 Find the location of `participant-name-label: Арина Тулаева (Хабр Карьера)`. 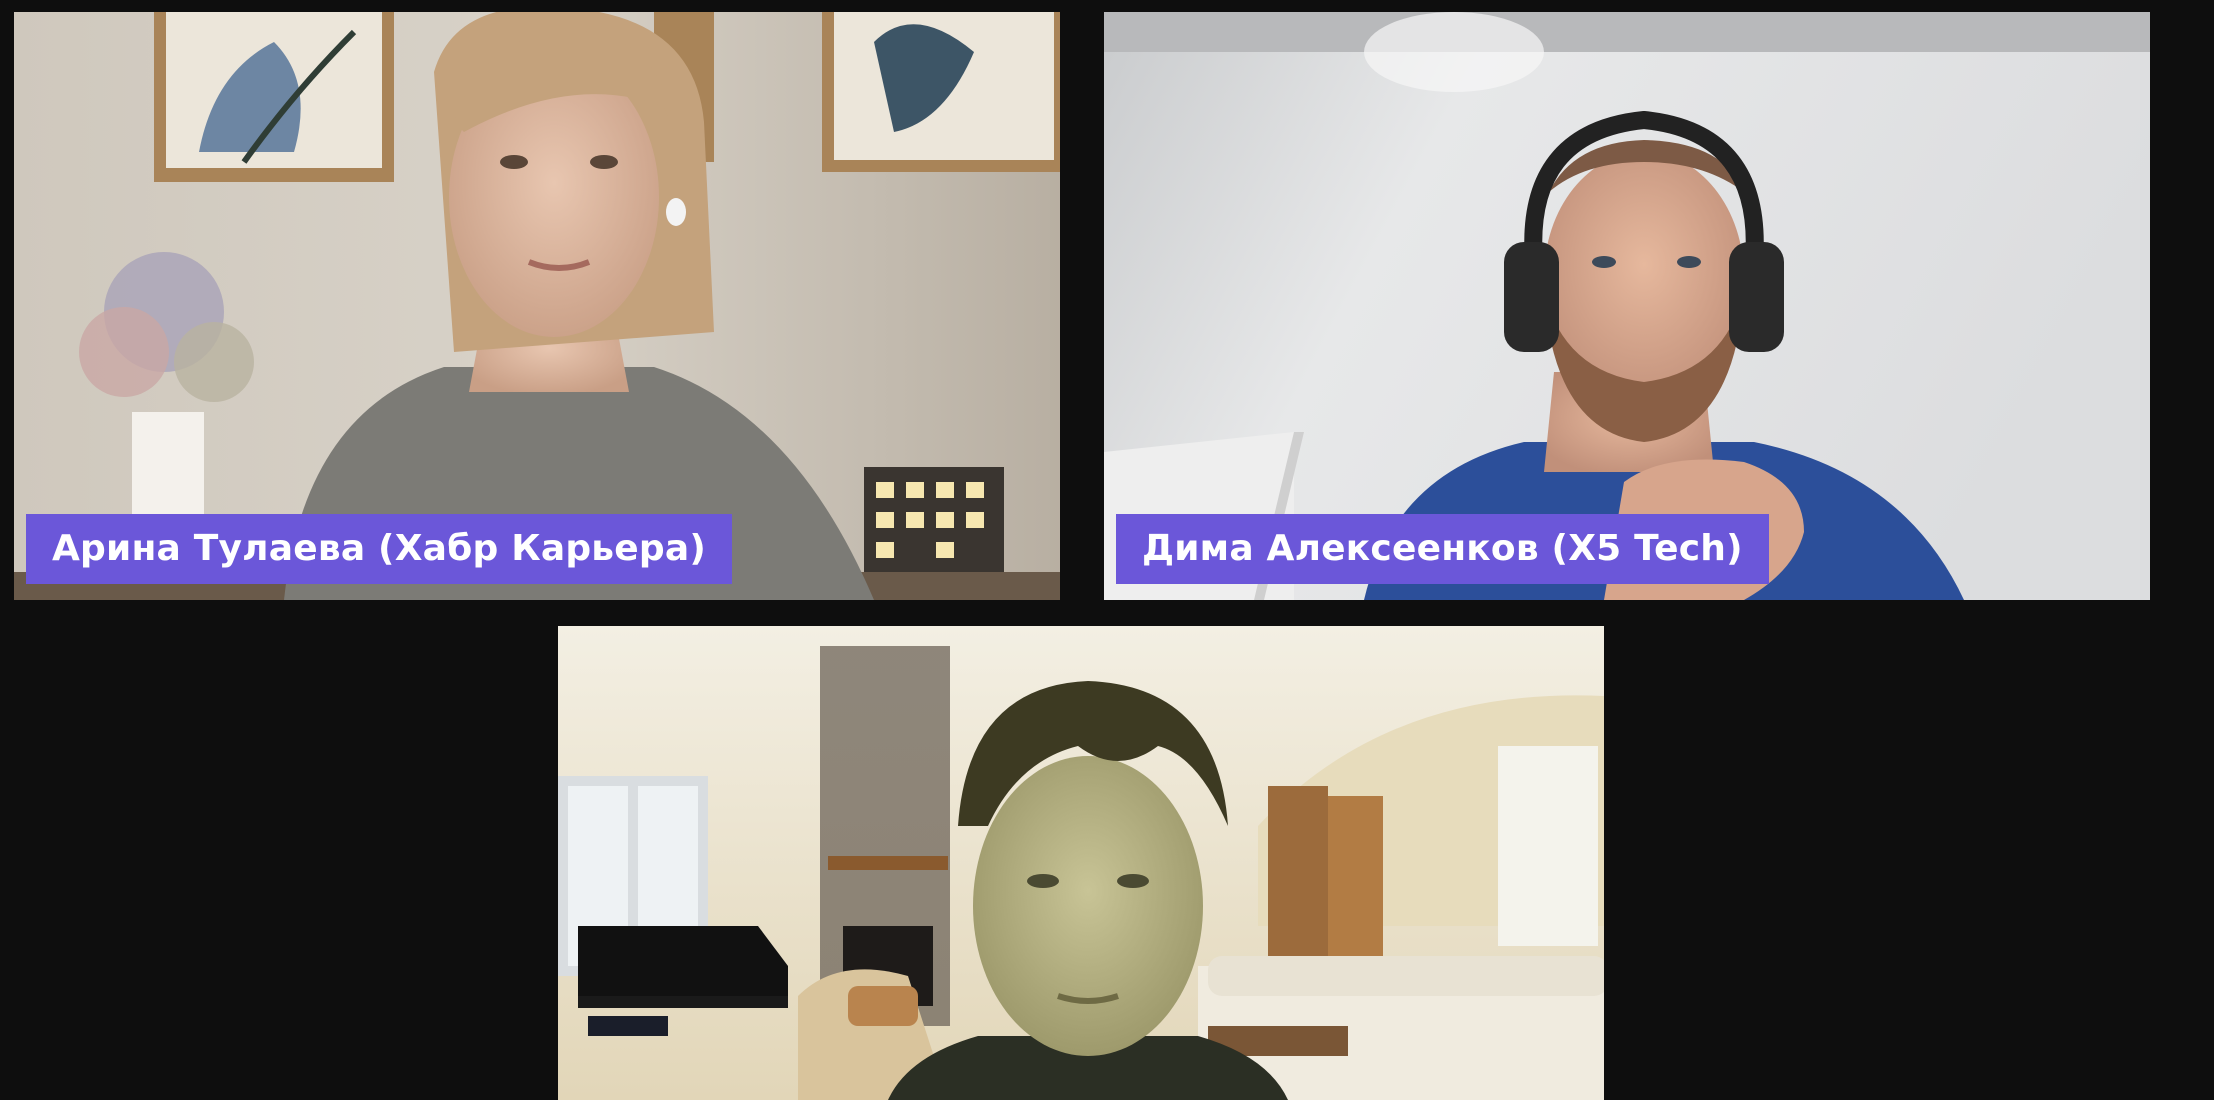

participant-name-label: Арина Тулаева (Хабр Карьера) is located at coordinates (379, 549).